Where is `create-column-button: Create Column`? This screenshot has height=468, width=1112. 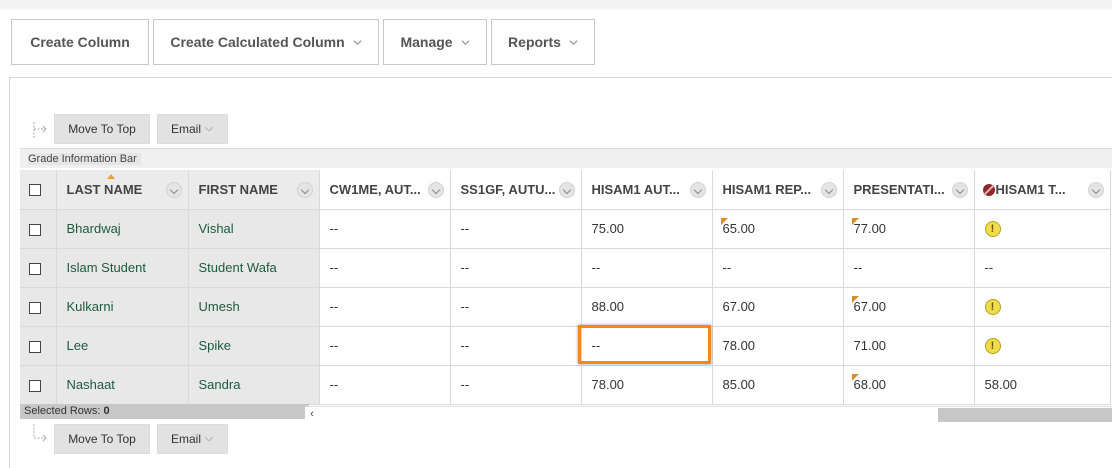
create-column-button: Create Column is located at coordinates (80, 42).